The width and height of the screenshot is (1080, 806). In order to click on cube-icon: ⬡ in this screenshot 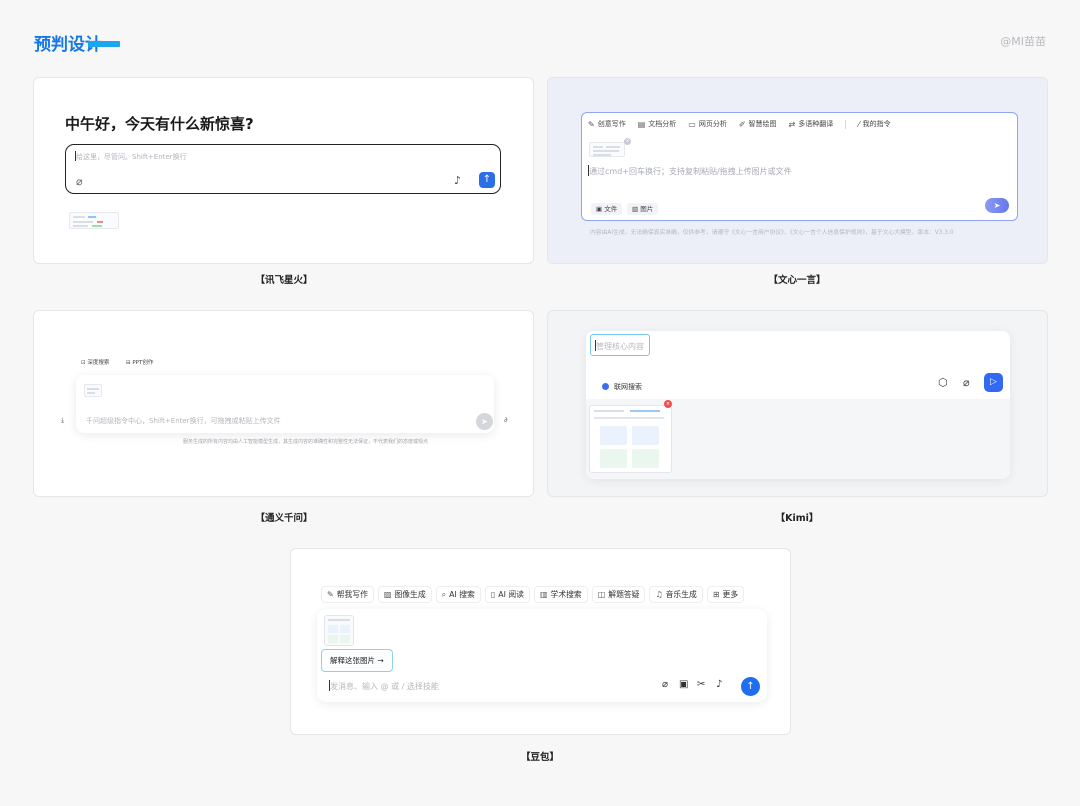, I will do `click(943, 382)`.